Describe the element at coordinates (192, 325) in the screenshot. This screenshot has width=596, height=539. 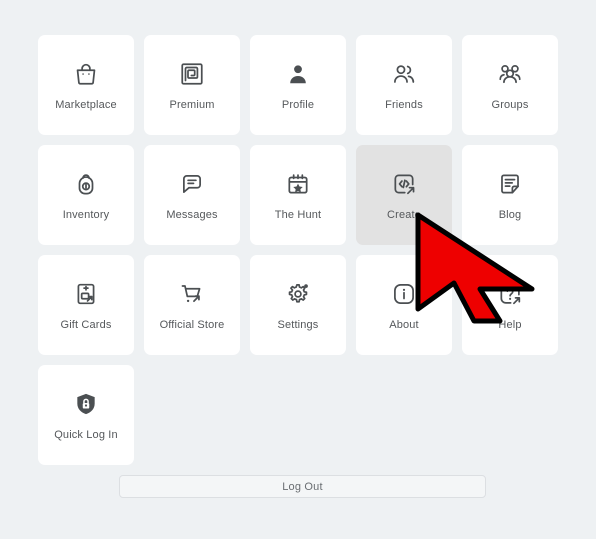
I see `menu-tile-label: Official Store` at that location.